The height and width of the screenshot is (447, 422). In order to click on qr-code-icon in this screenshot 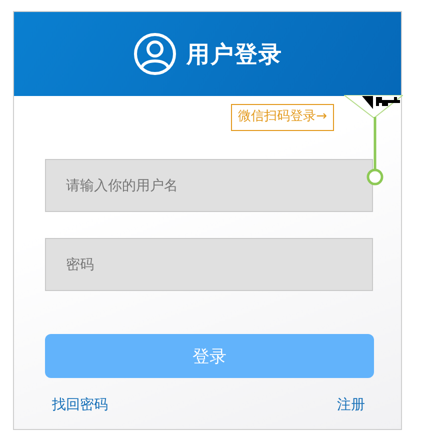, I will do `click(373, 106)`.